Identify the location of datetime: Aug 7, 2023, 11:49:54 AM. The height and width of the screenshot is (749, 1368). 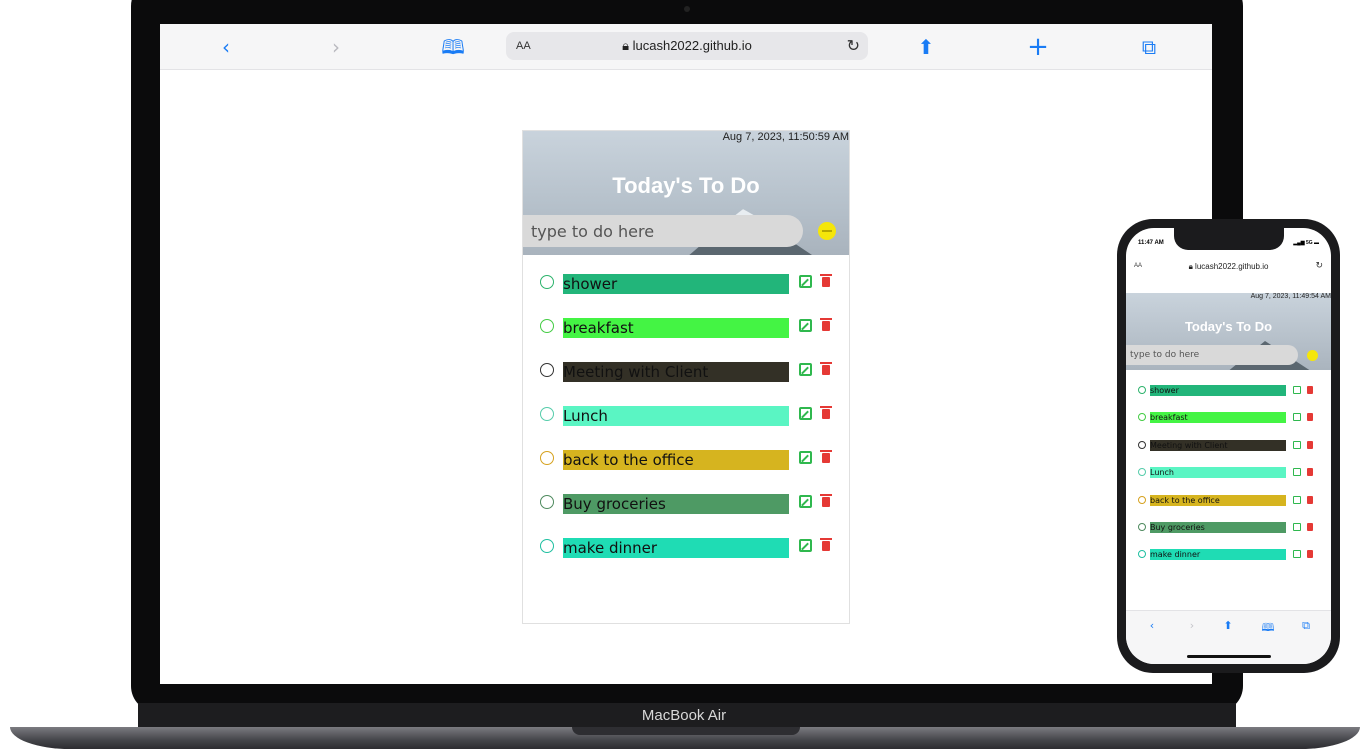
(1290, 296).